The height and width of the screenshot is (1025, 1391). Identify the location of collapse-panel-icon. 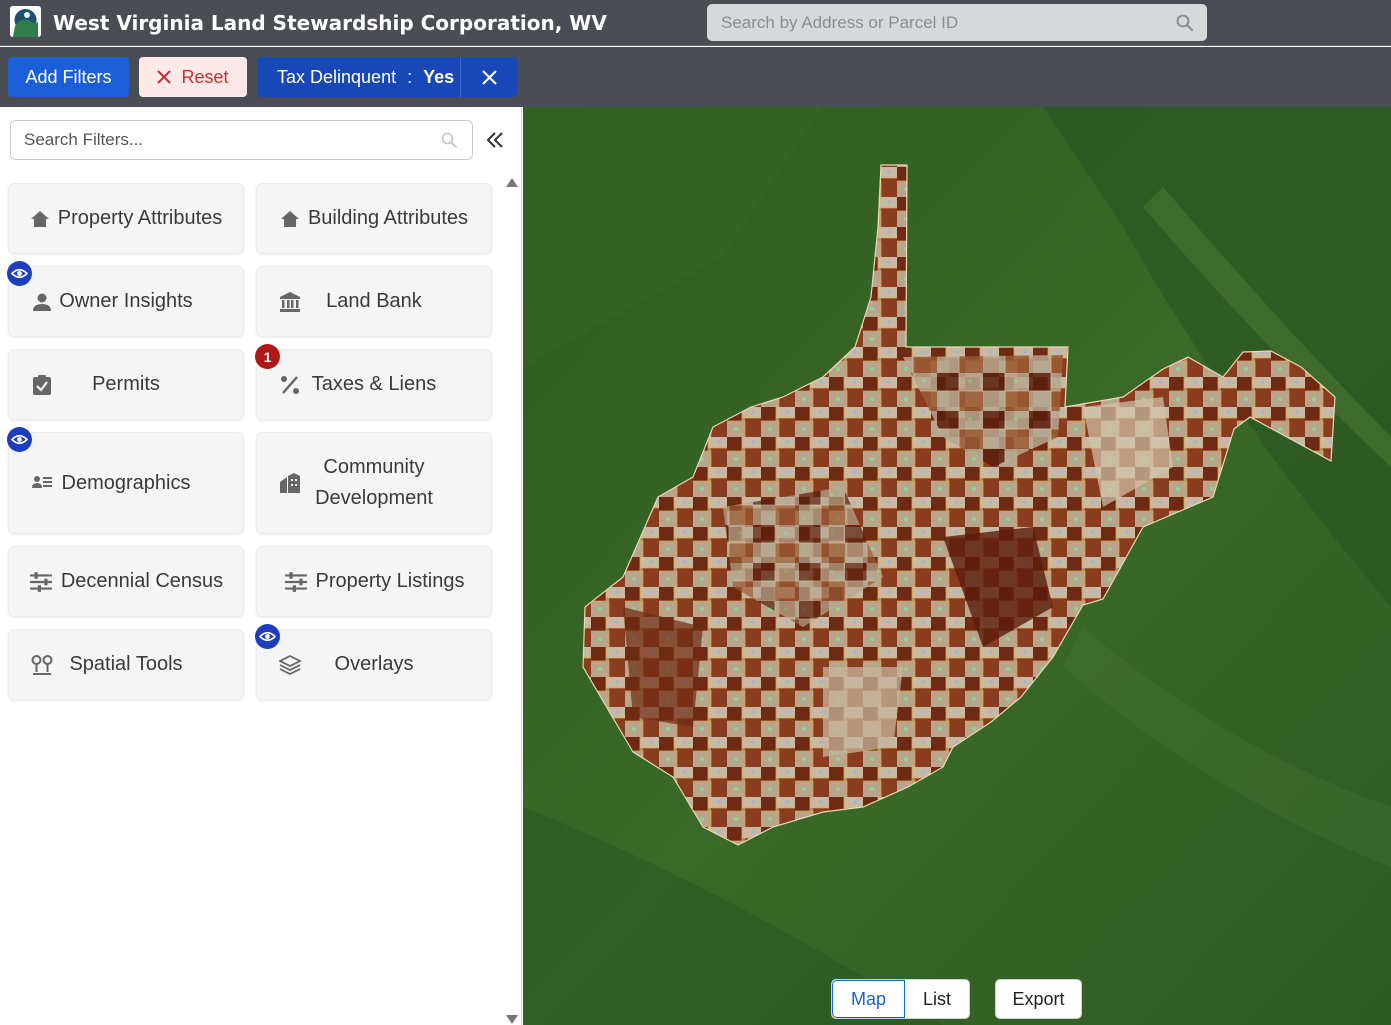
(495, 140).